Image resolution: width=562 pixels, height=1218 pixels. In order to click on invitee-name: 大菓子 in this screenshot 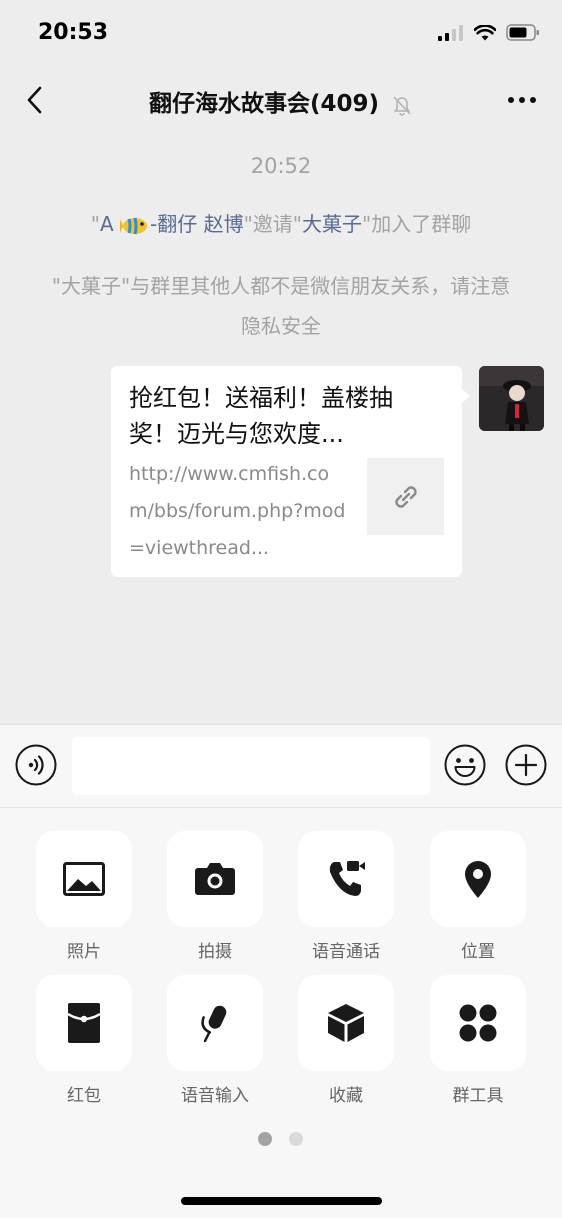, I will do `click(332, 224)`.